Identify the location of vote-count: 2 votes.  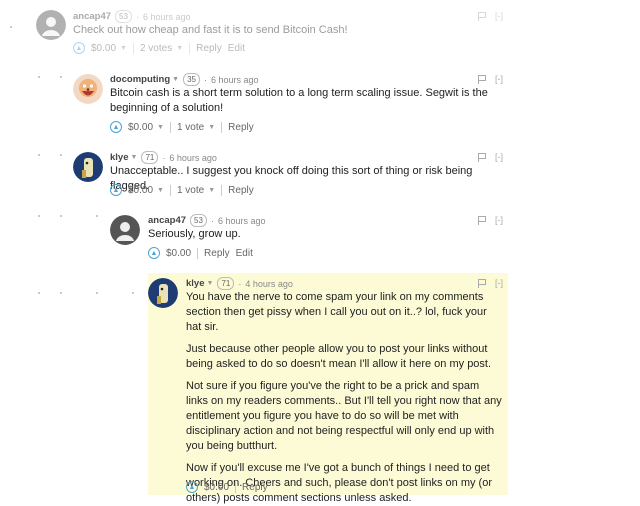
(156, 48).